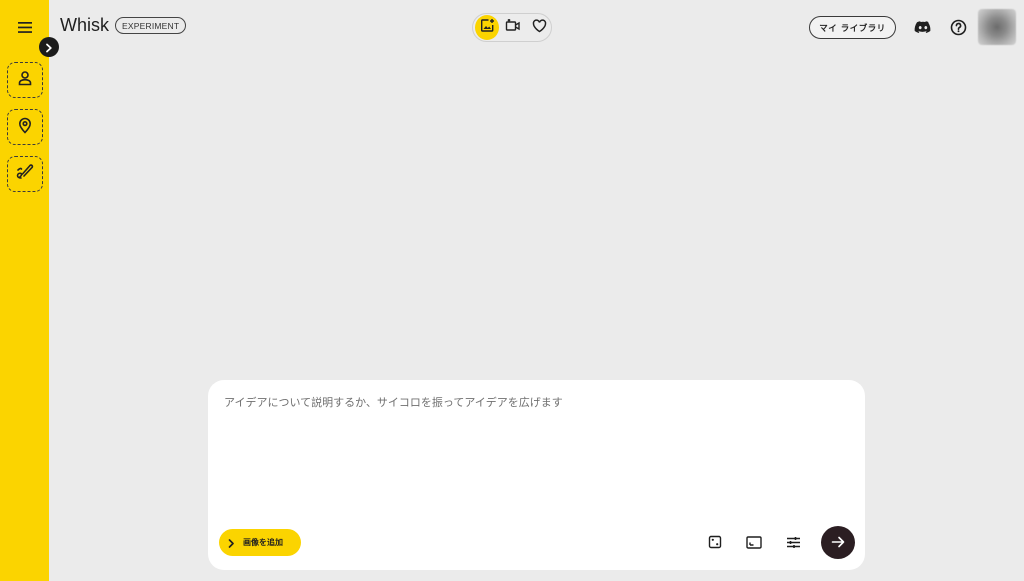 This screenshot has height=581, width=1024. I want to click on scene-slot, so click(25, 127).